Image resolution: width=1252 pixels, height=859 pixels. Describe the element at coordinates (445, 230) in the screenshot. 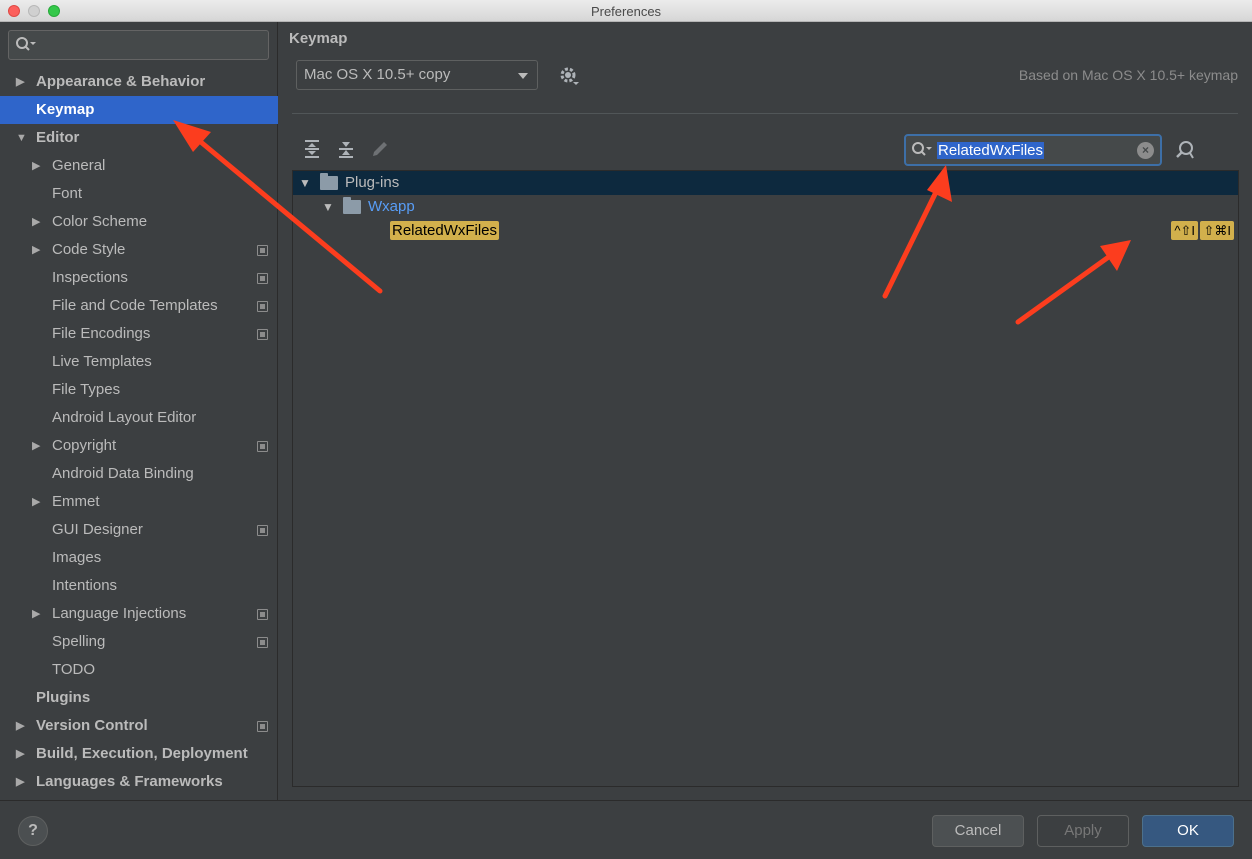

I see `tree-action-label: RelatedWxFiles` at that location.